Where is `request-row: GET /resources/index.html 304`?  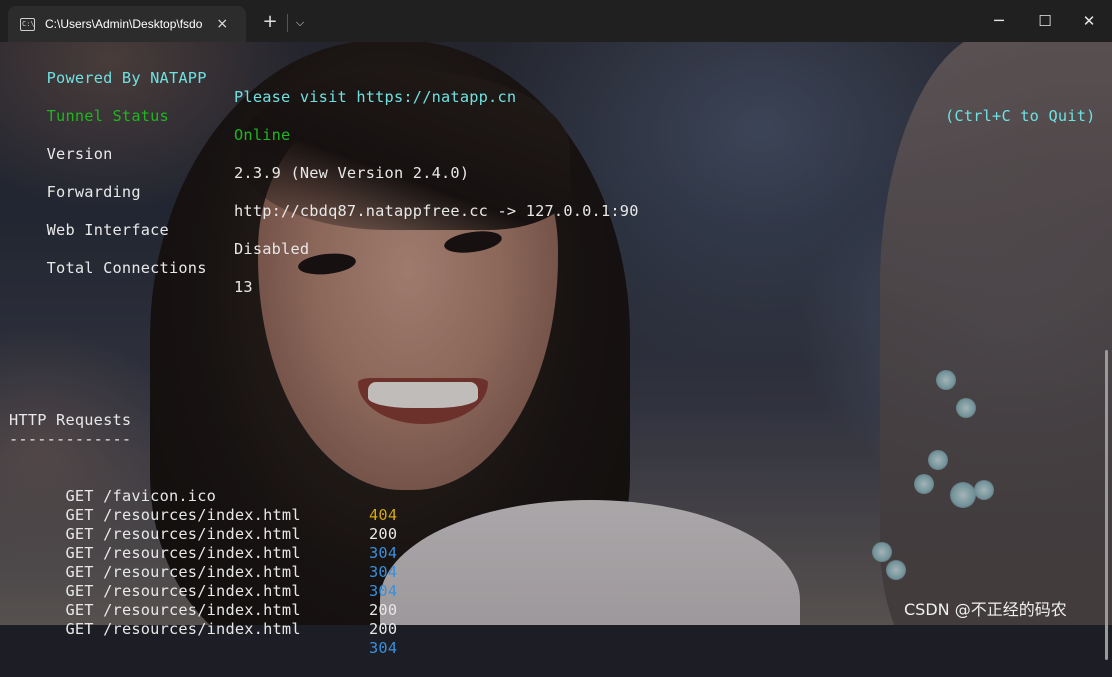
request-row: GET /resources/index.html 304 is located at coordinates (219, 639).